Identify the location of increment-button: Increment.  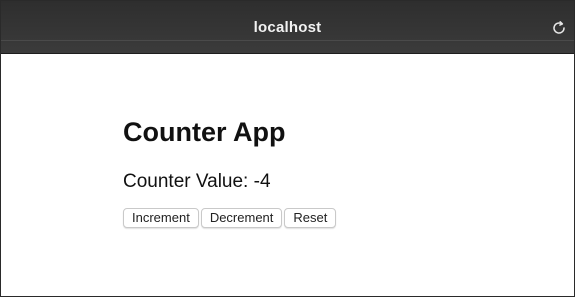
(161, 218).